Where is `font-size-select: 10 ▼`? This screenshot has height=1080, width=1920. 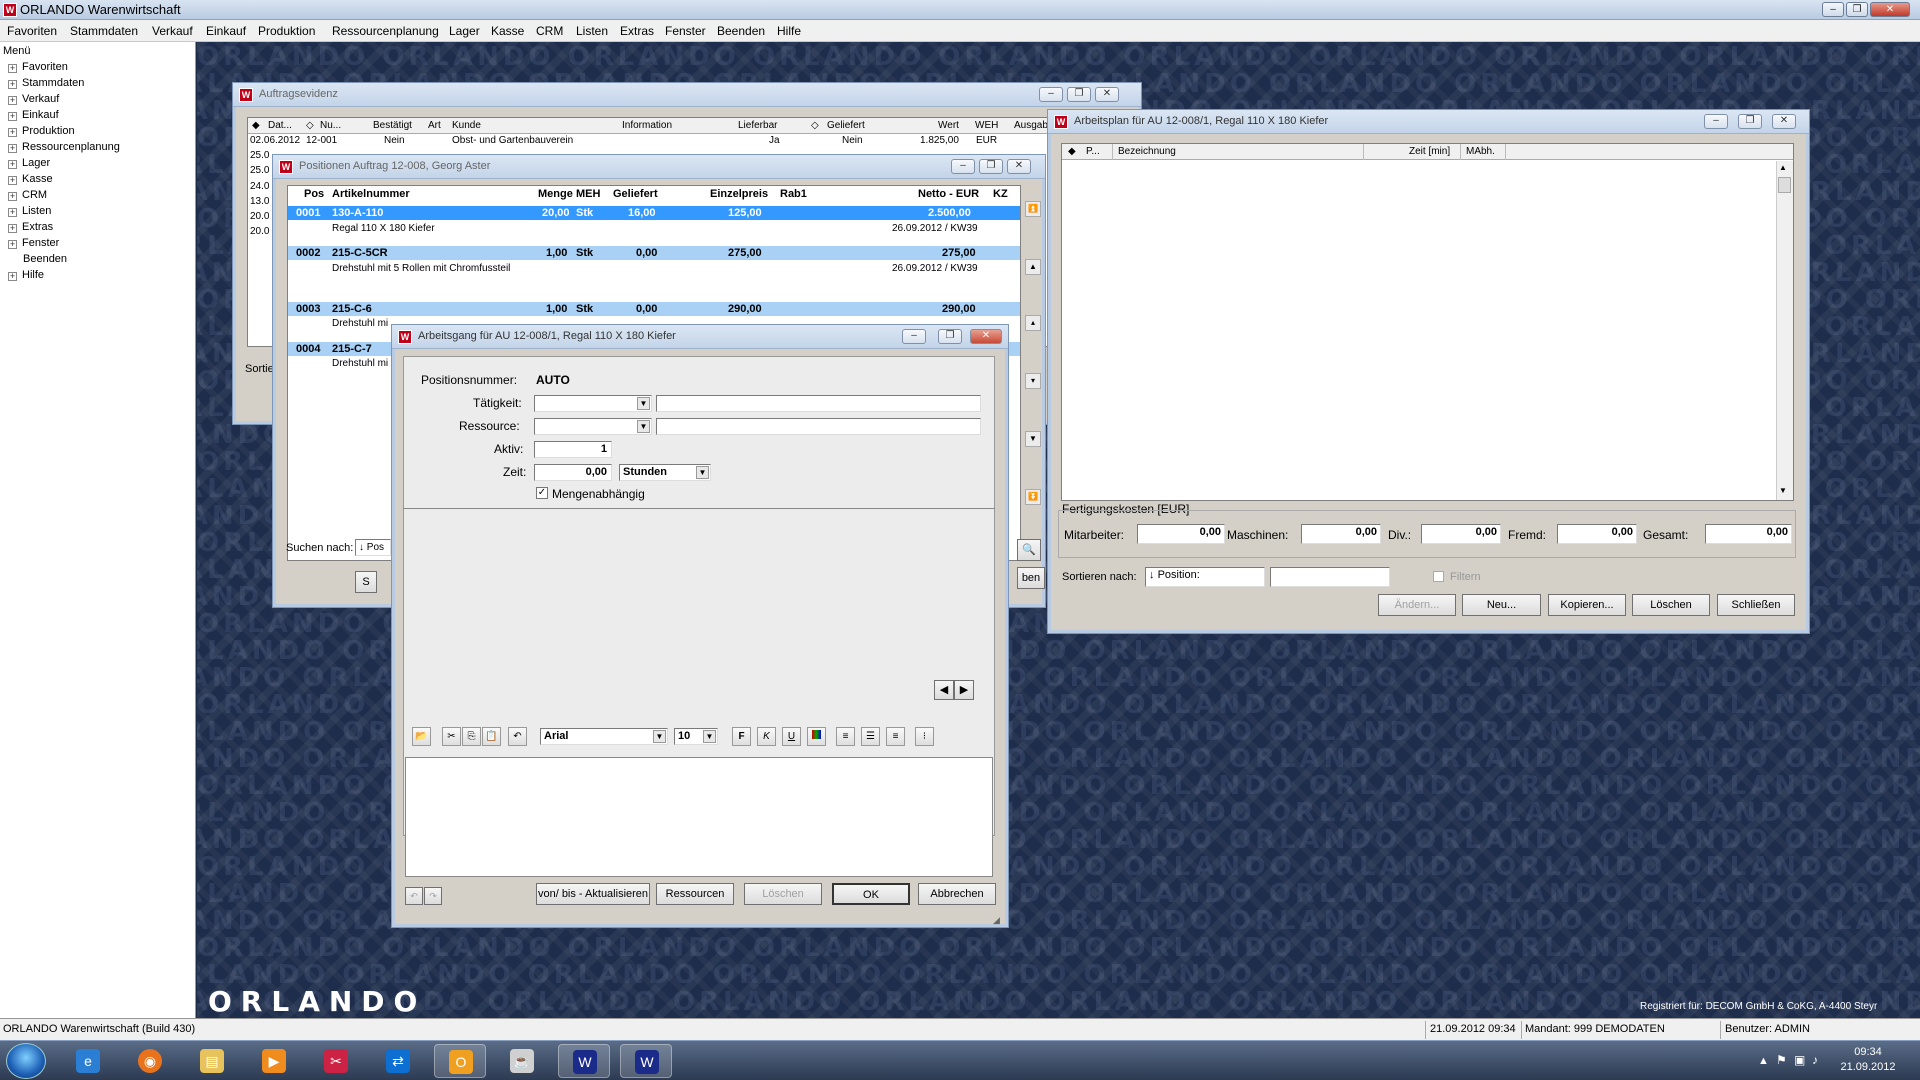 font-size-select: 10 ▼ is located at coordinates (696, 736).